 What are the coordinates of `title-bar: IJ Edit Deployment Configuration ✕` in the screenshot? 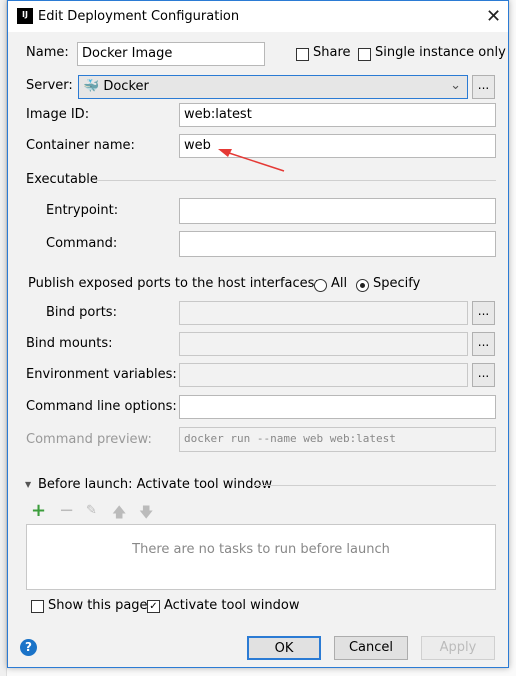 It's located at (258, 16).